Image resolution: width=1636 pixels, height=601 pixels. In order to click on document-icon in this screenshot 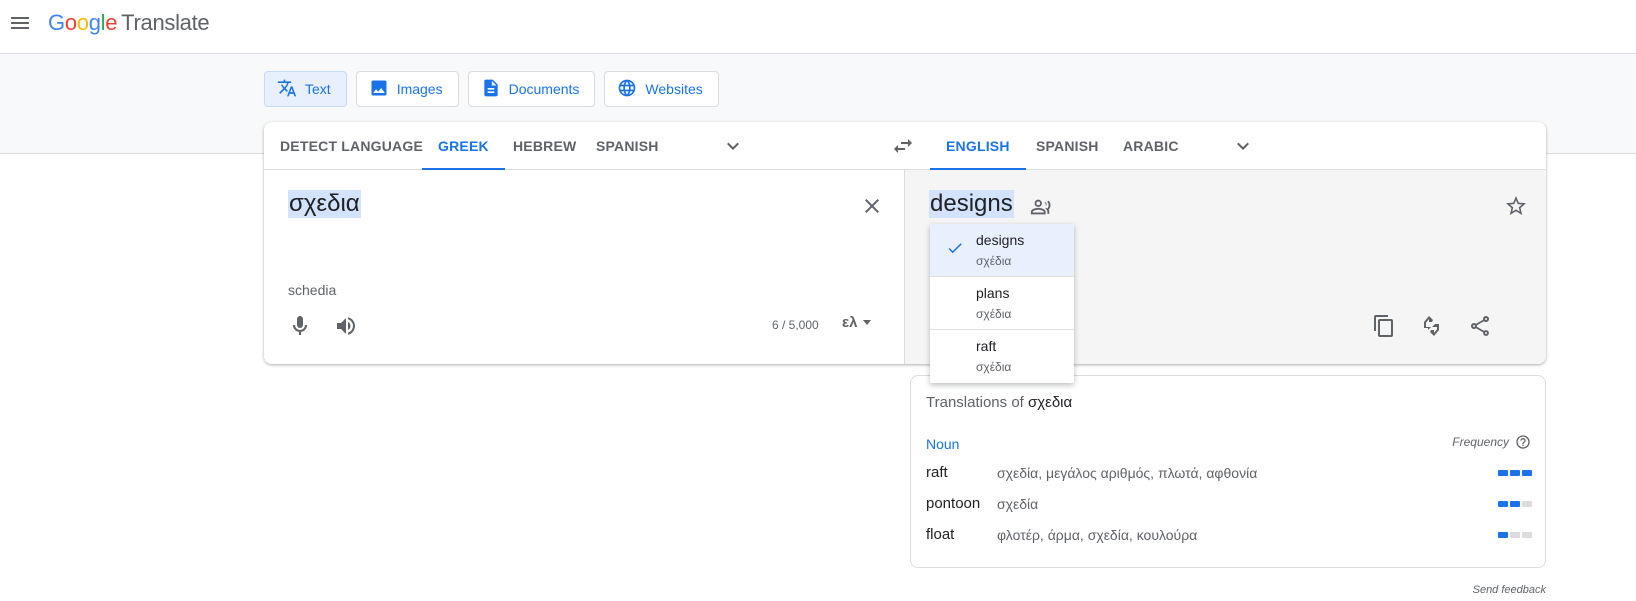, I will do `click(491, 89)`.